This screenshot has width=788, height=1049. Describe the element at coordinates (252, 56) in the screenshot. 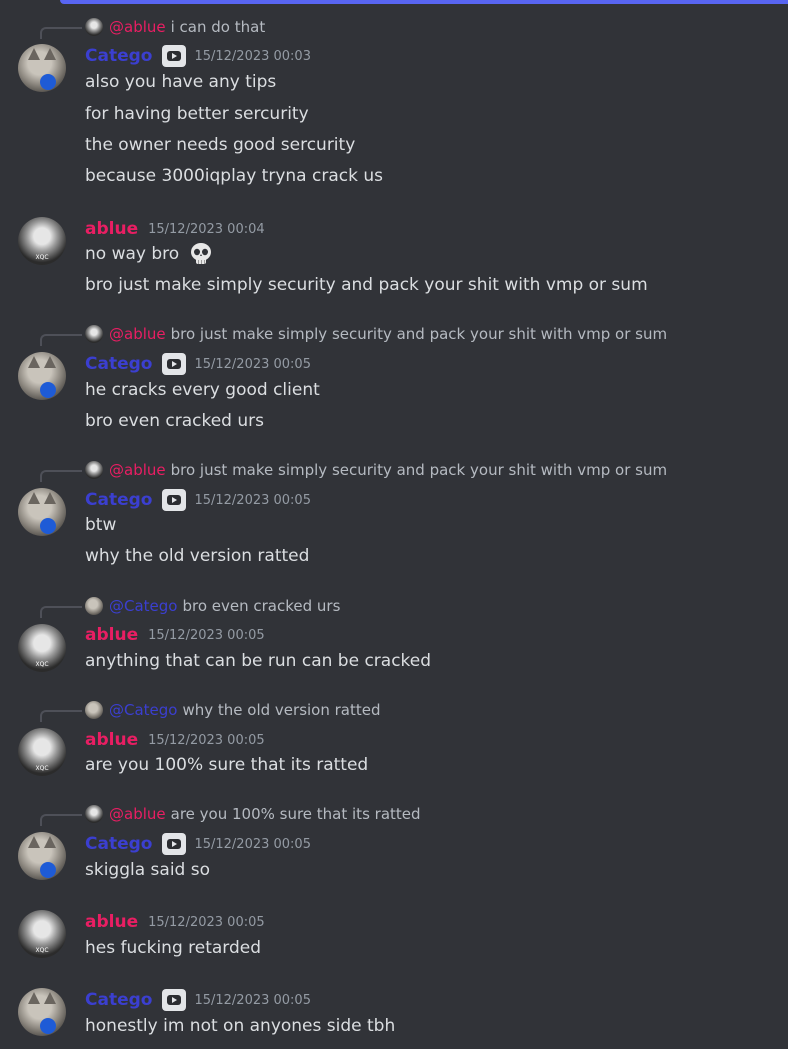

I see `timestamp: 15/12/2023 00:03` at that location.